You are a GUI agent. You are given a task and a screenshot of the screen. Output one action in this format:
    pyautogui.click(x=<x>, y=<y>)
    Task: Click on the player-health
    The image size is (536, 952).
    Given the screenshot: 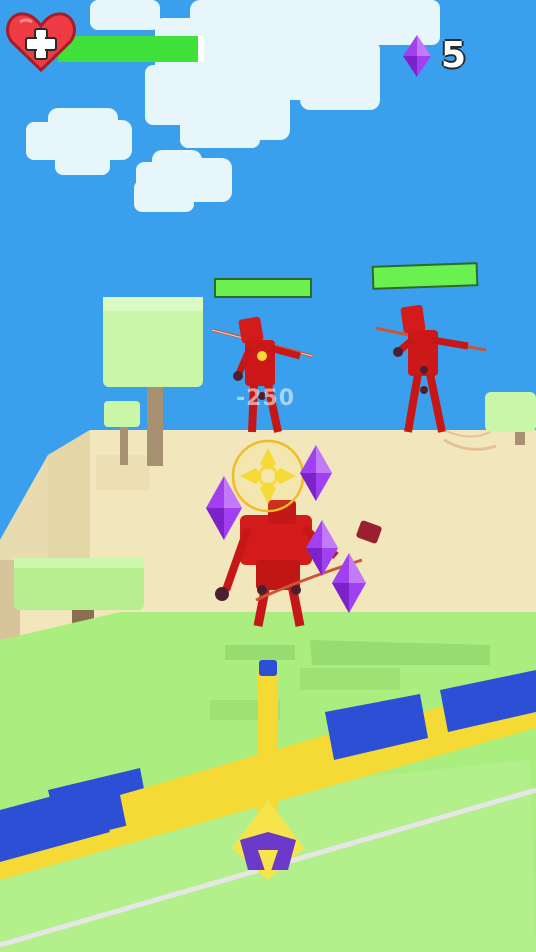 What is the action you would take?
    pyautogui.click(x=106, y=42)
    